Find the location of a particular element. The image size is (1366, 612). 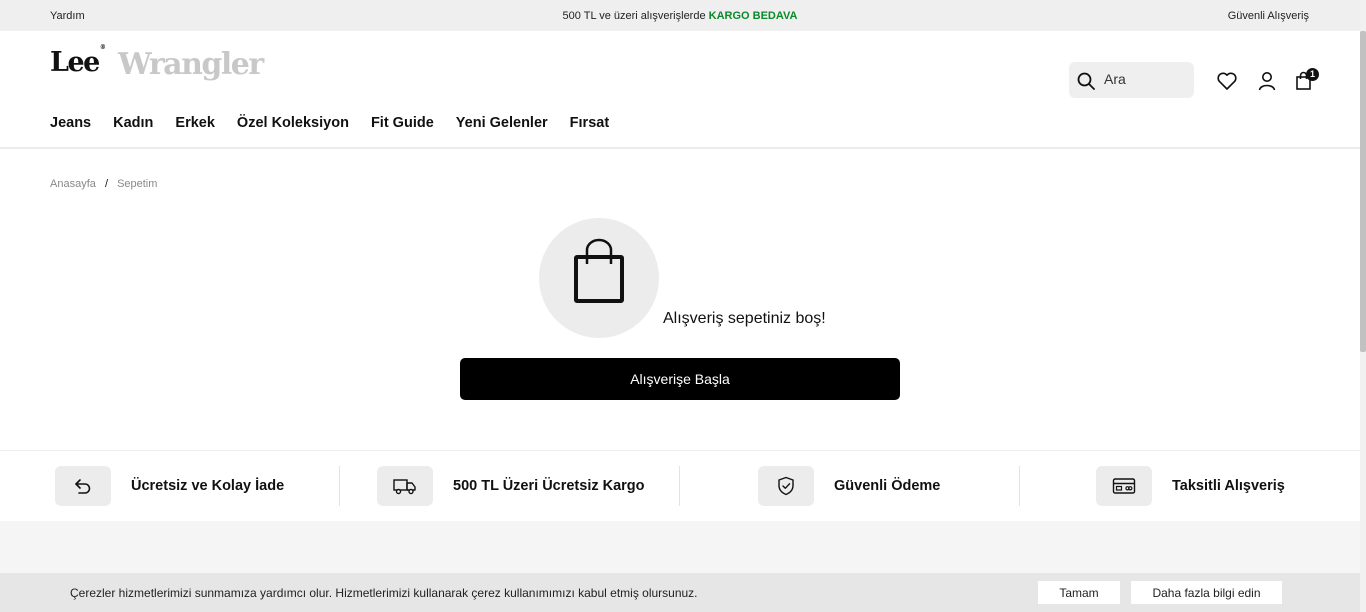

empty-cart-message: Alışveriş sepetiniz boş! is located at coordinates (744, 318).